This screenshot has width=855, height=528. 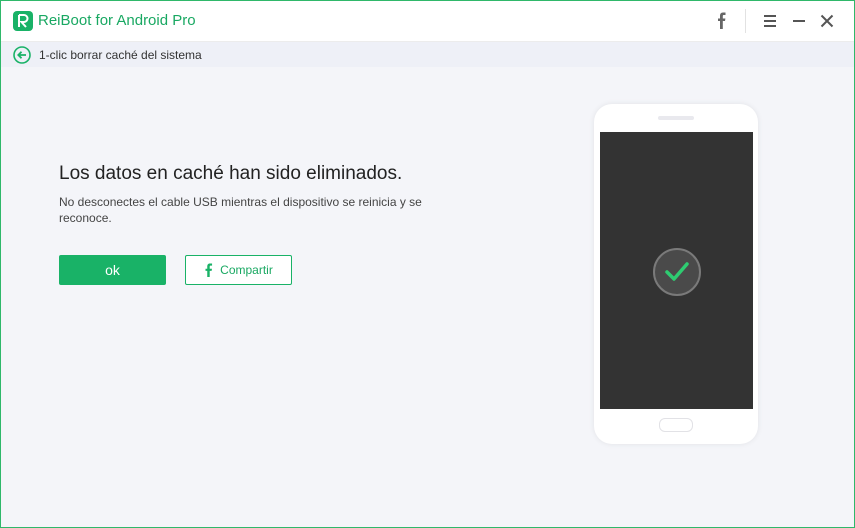 I want to click on page-title: Los datos en caché han sido eliminados., so click(x=231, y=173).